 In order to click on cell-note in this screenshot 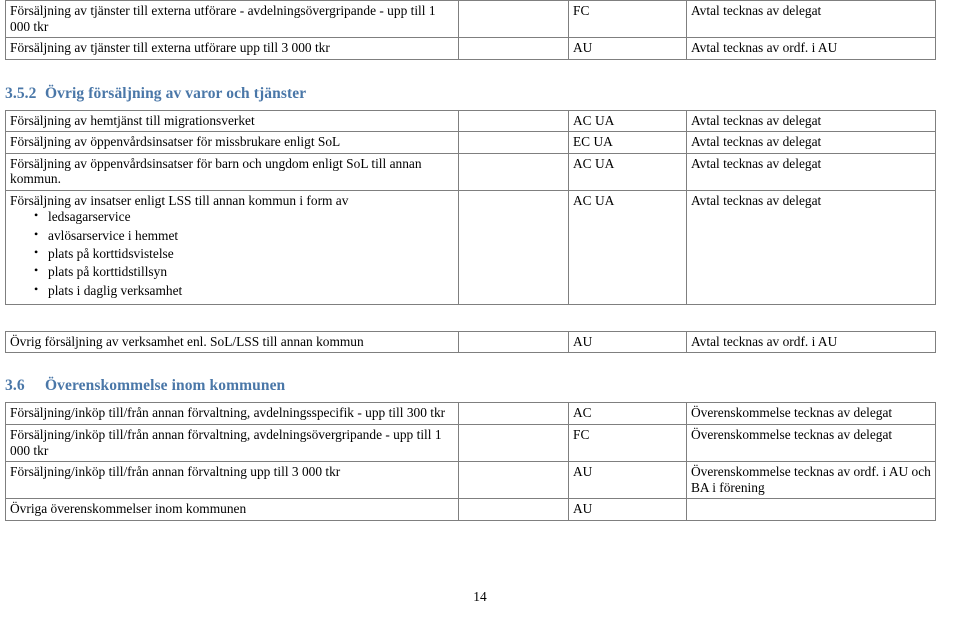, I will do `click(811, 509)`.